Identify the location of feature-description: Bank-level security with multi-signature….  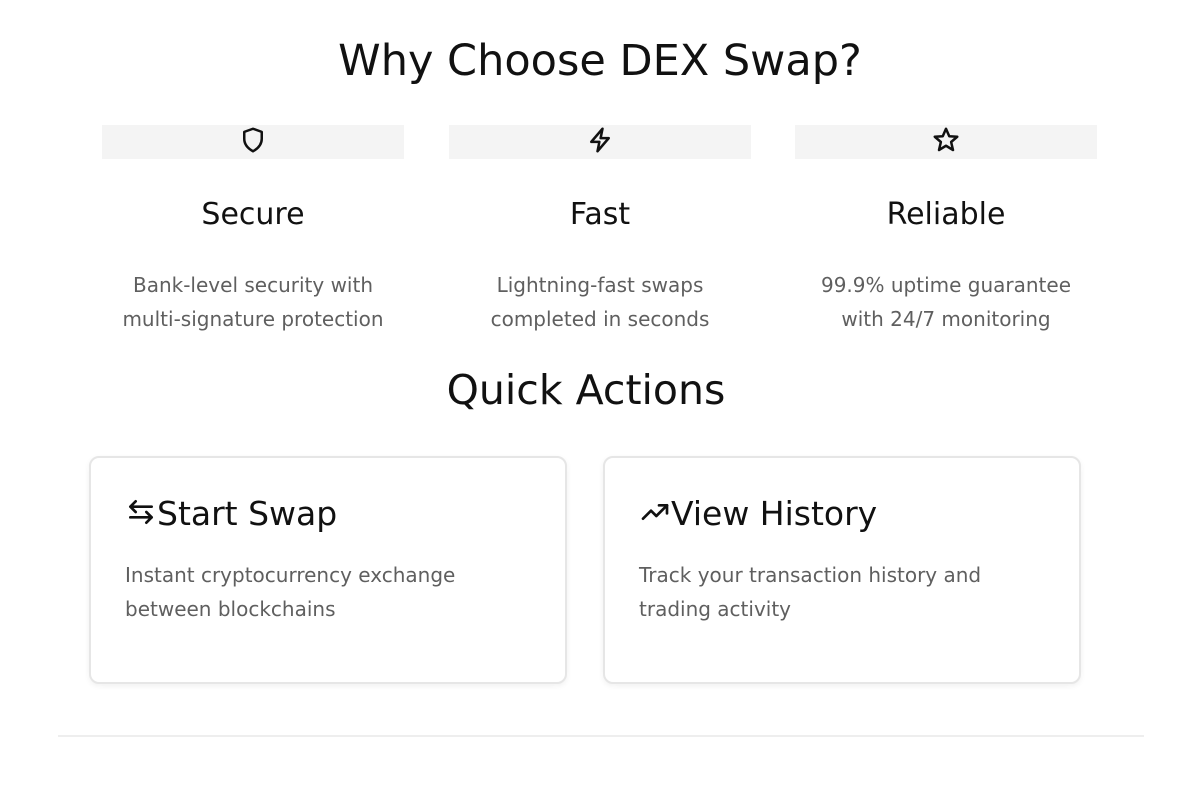
(253, 302).